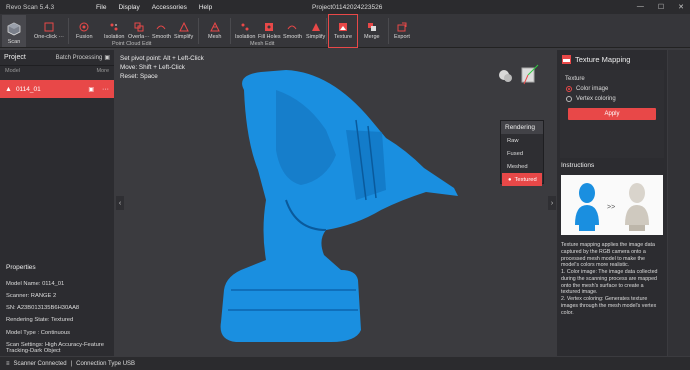 The width and height of the screenshot is (690, 370). Describe the element at coordinates (612, 99) in the screenshot. I see `vertex-coloring-radio: Vertex coloring` at that location.